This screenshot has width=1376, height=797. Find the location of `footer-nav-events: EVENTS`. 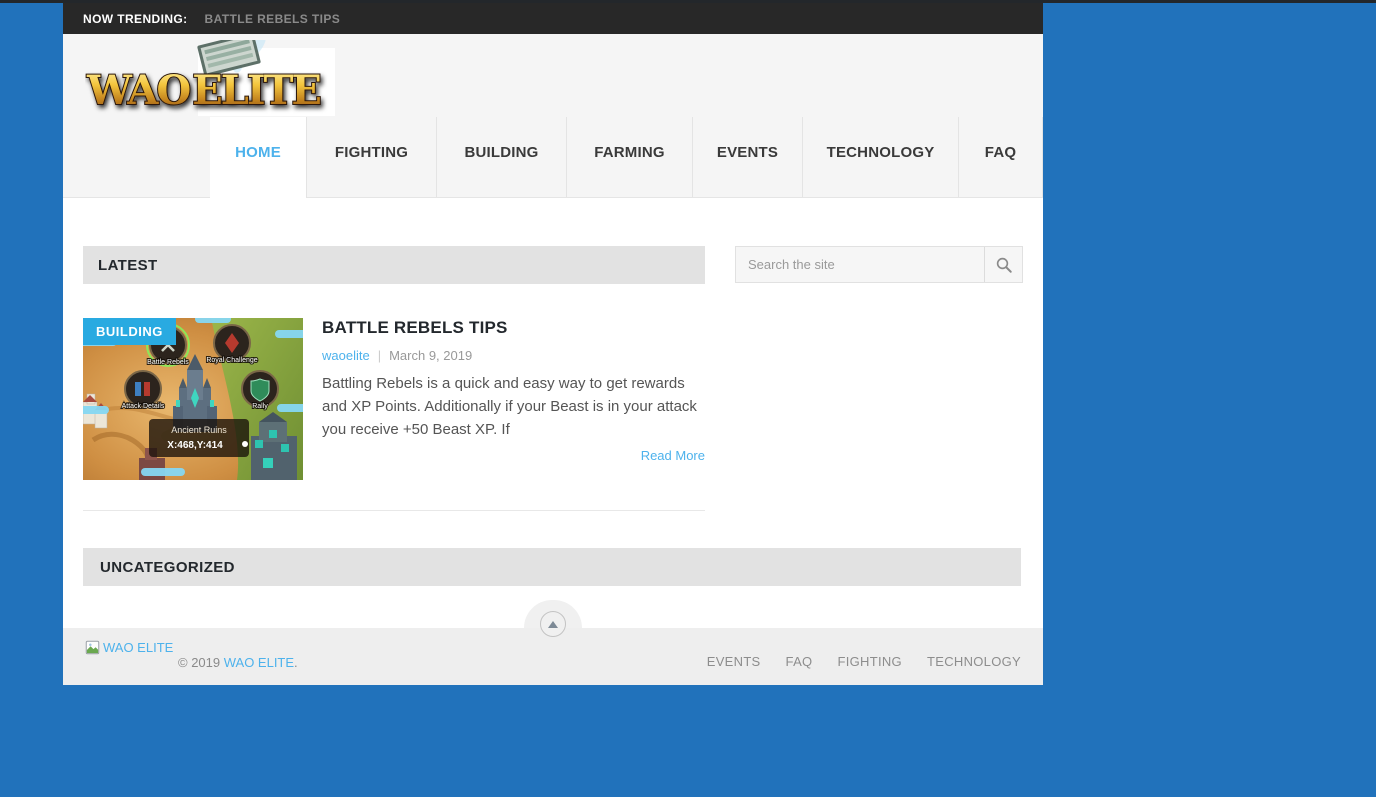

footer-nav-events: EVENTS is located at coordinates (734, 661).